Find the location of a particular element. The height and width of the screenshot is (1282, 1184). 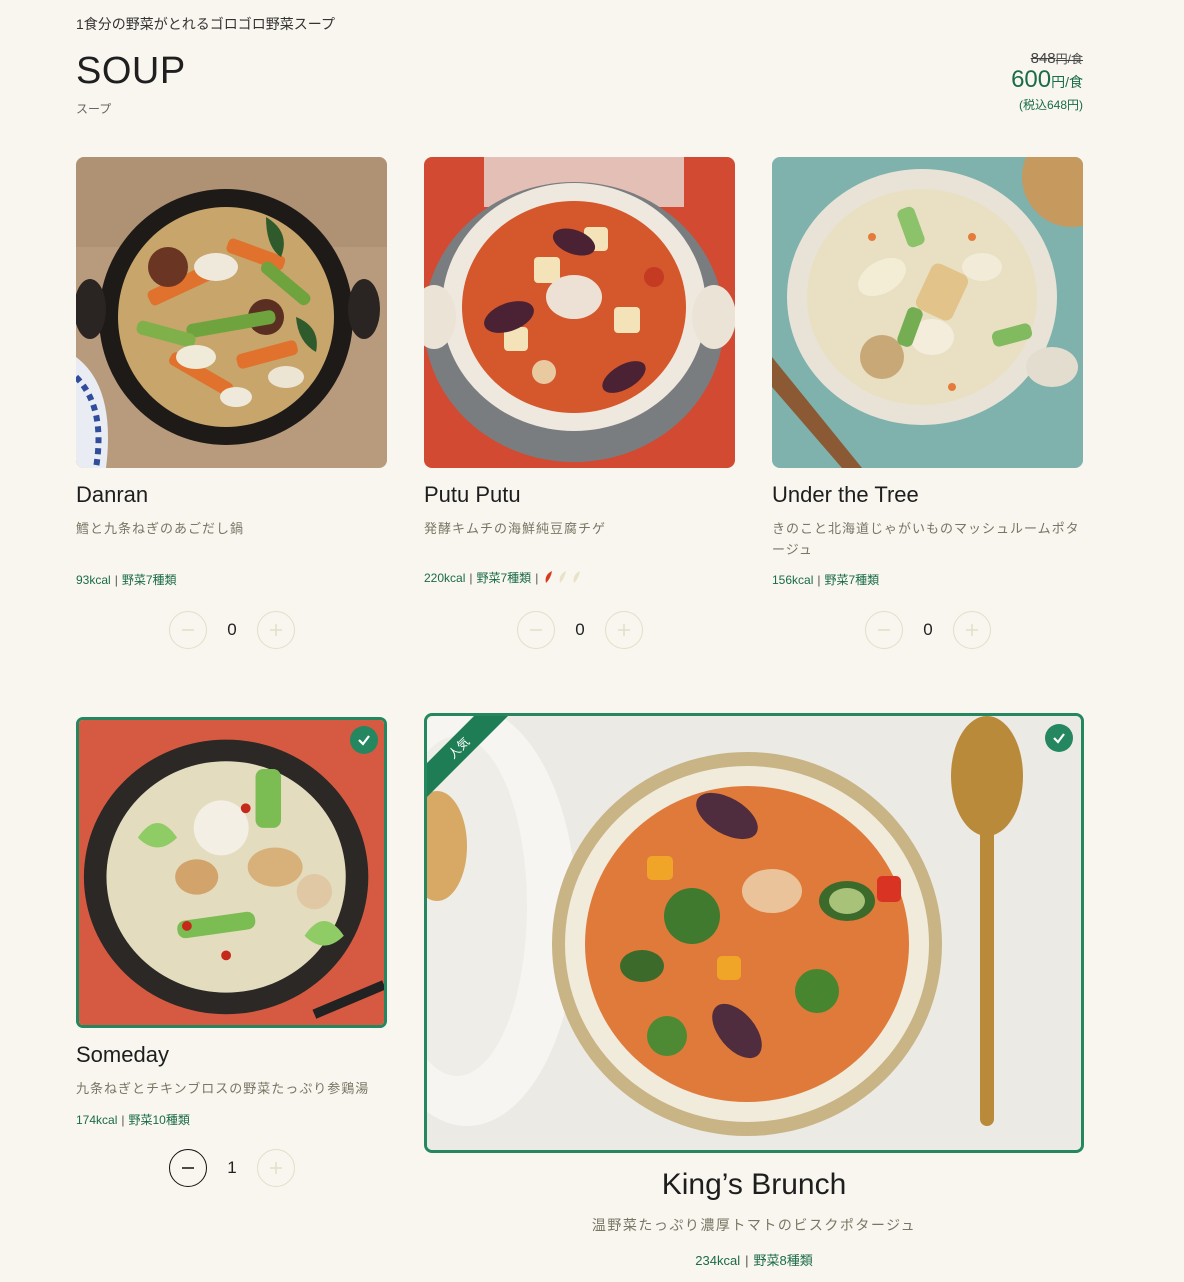

calories: 234kcal is located at coordinates (718, 1260).